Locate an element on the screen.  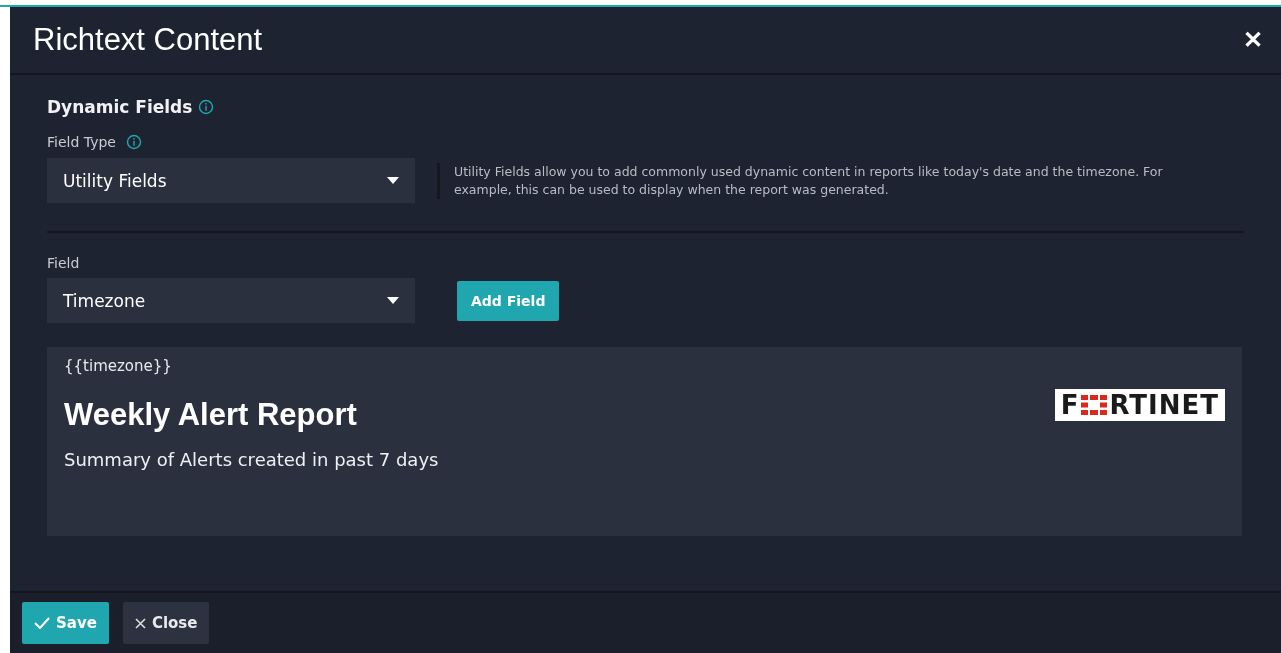
dialog-title: Richtext Content is located at coordinates (148, 40).